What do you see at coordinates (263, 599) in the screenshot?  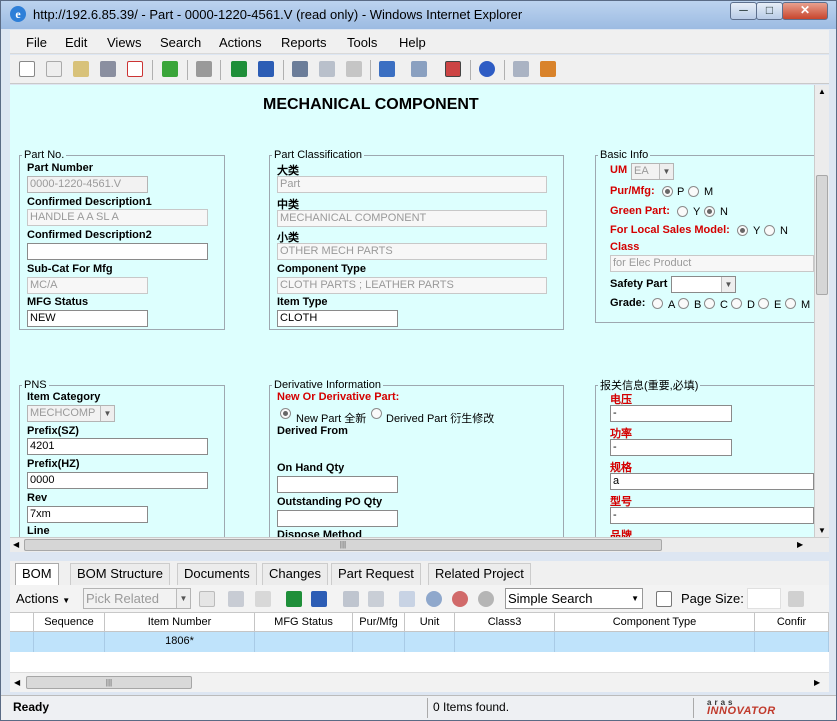 I see `delete-relationship-icon` at bounding box center [263, 599].